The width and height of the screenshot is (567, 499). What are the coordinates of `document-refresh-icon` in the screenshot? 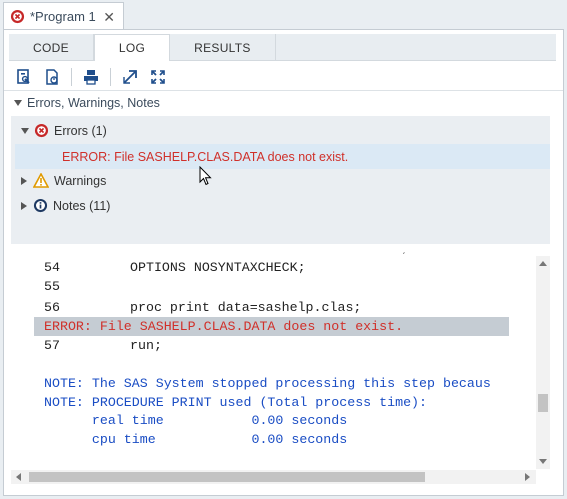 It's located at (52, 77).